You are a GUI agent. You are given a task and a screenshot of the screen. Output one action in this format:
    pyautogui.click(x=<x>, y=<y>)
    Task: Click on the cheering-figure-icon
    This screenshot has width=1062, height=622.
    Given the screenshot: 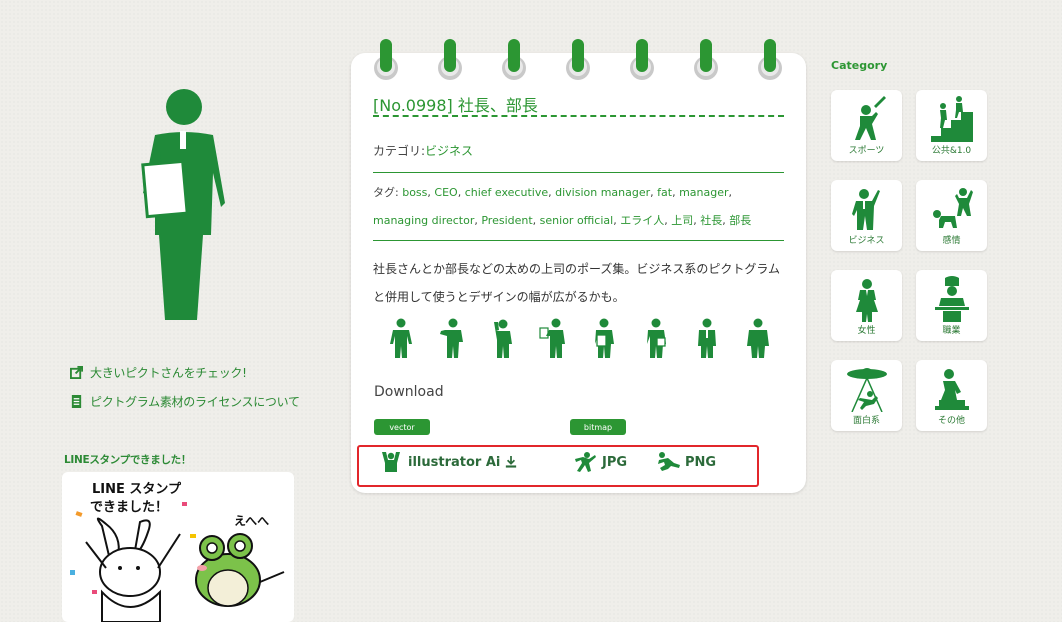 What is the action you would take?
    pyautogui.click(x=391, y=462)
    